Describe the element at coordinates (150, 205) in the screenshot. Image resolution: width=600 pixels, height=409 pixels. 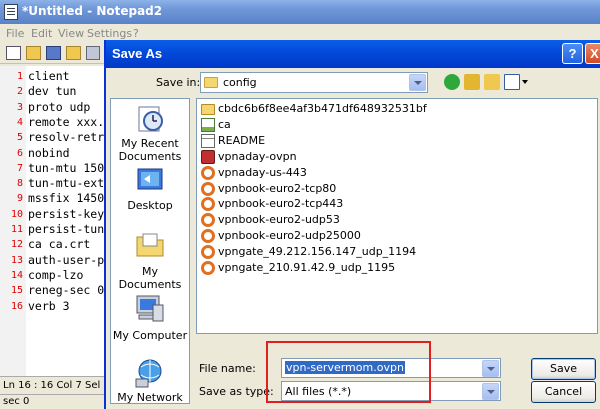
I see `place-label: Desktop` at that location.